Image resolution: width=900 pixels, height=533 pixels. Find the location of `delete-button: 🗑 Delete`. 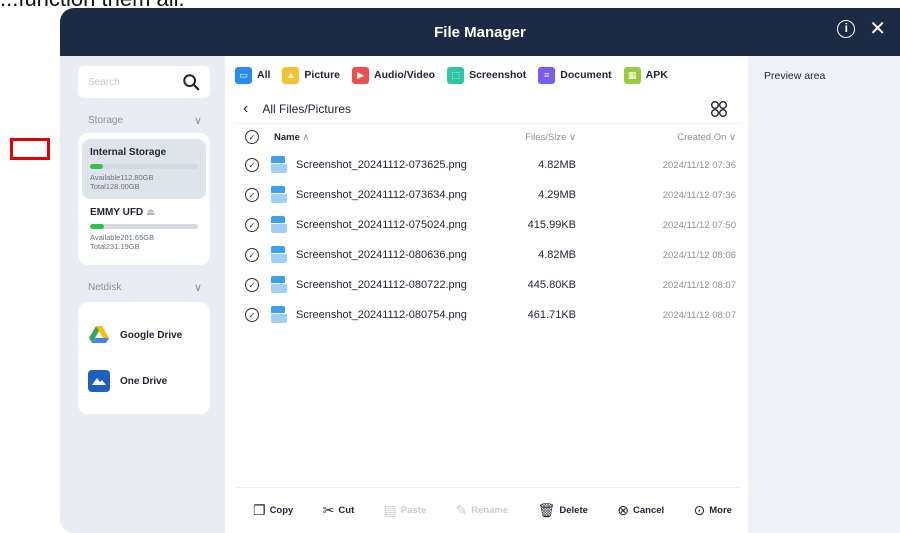

delete-button: 🗑 Delete is located at coordinates (563, 510).